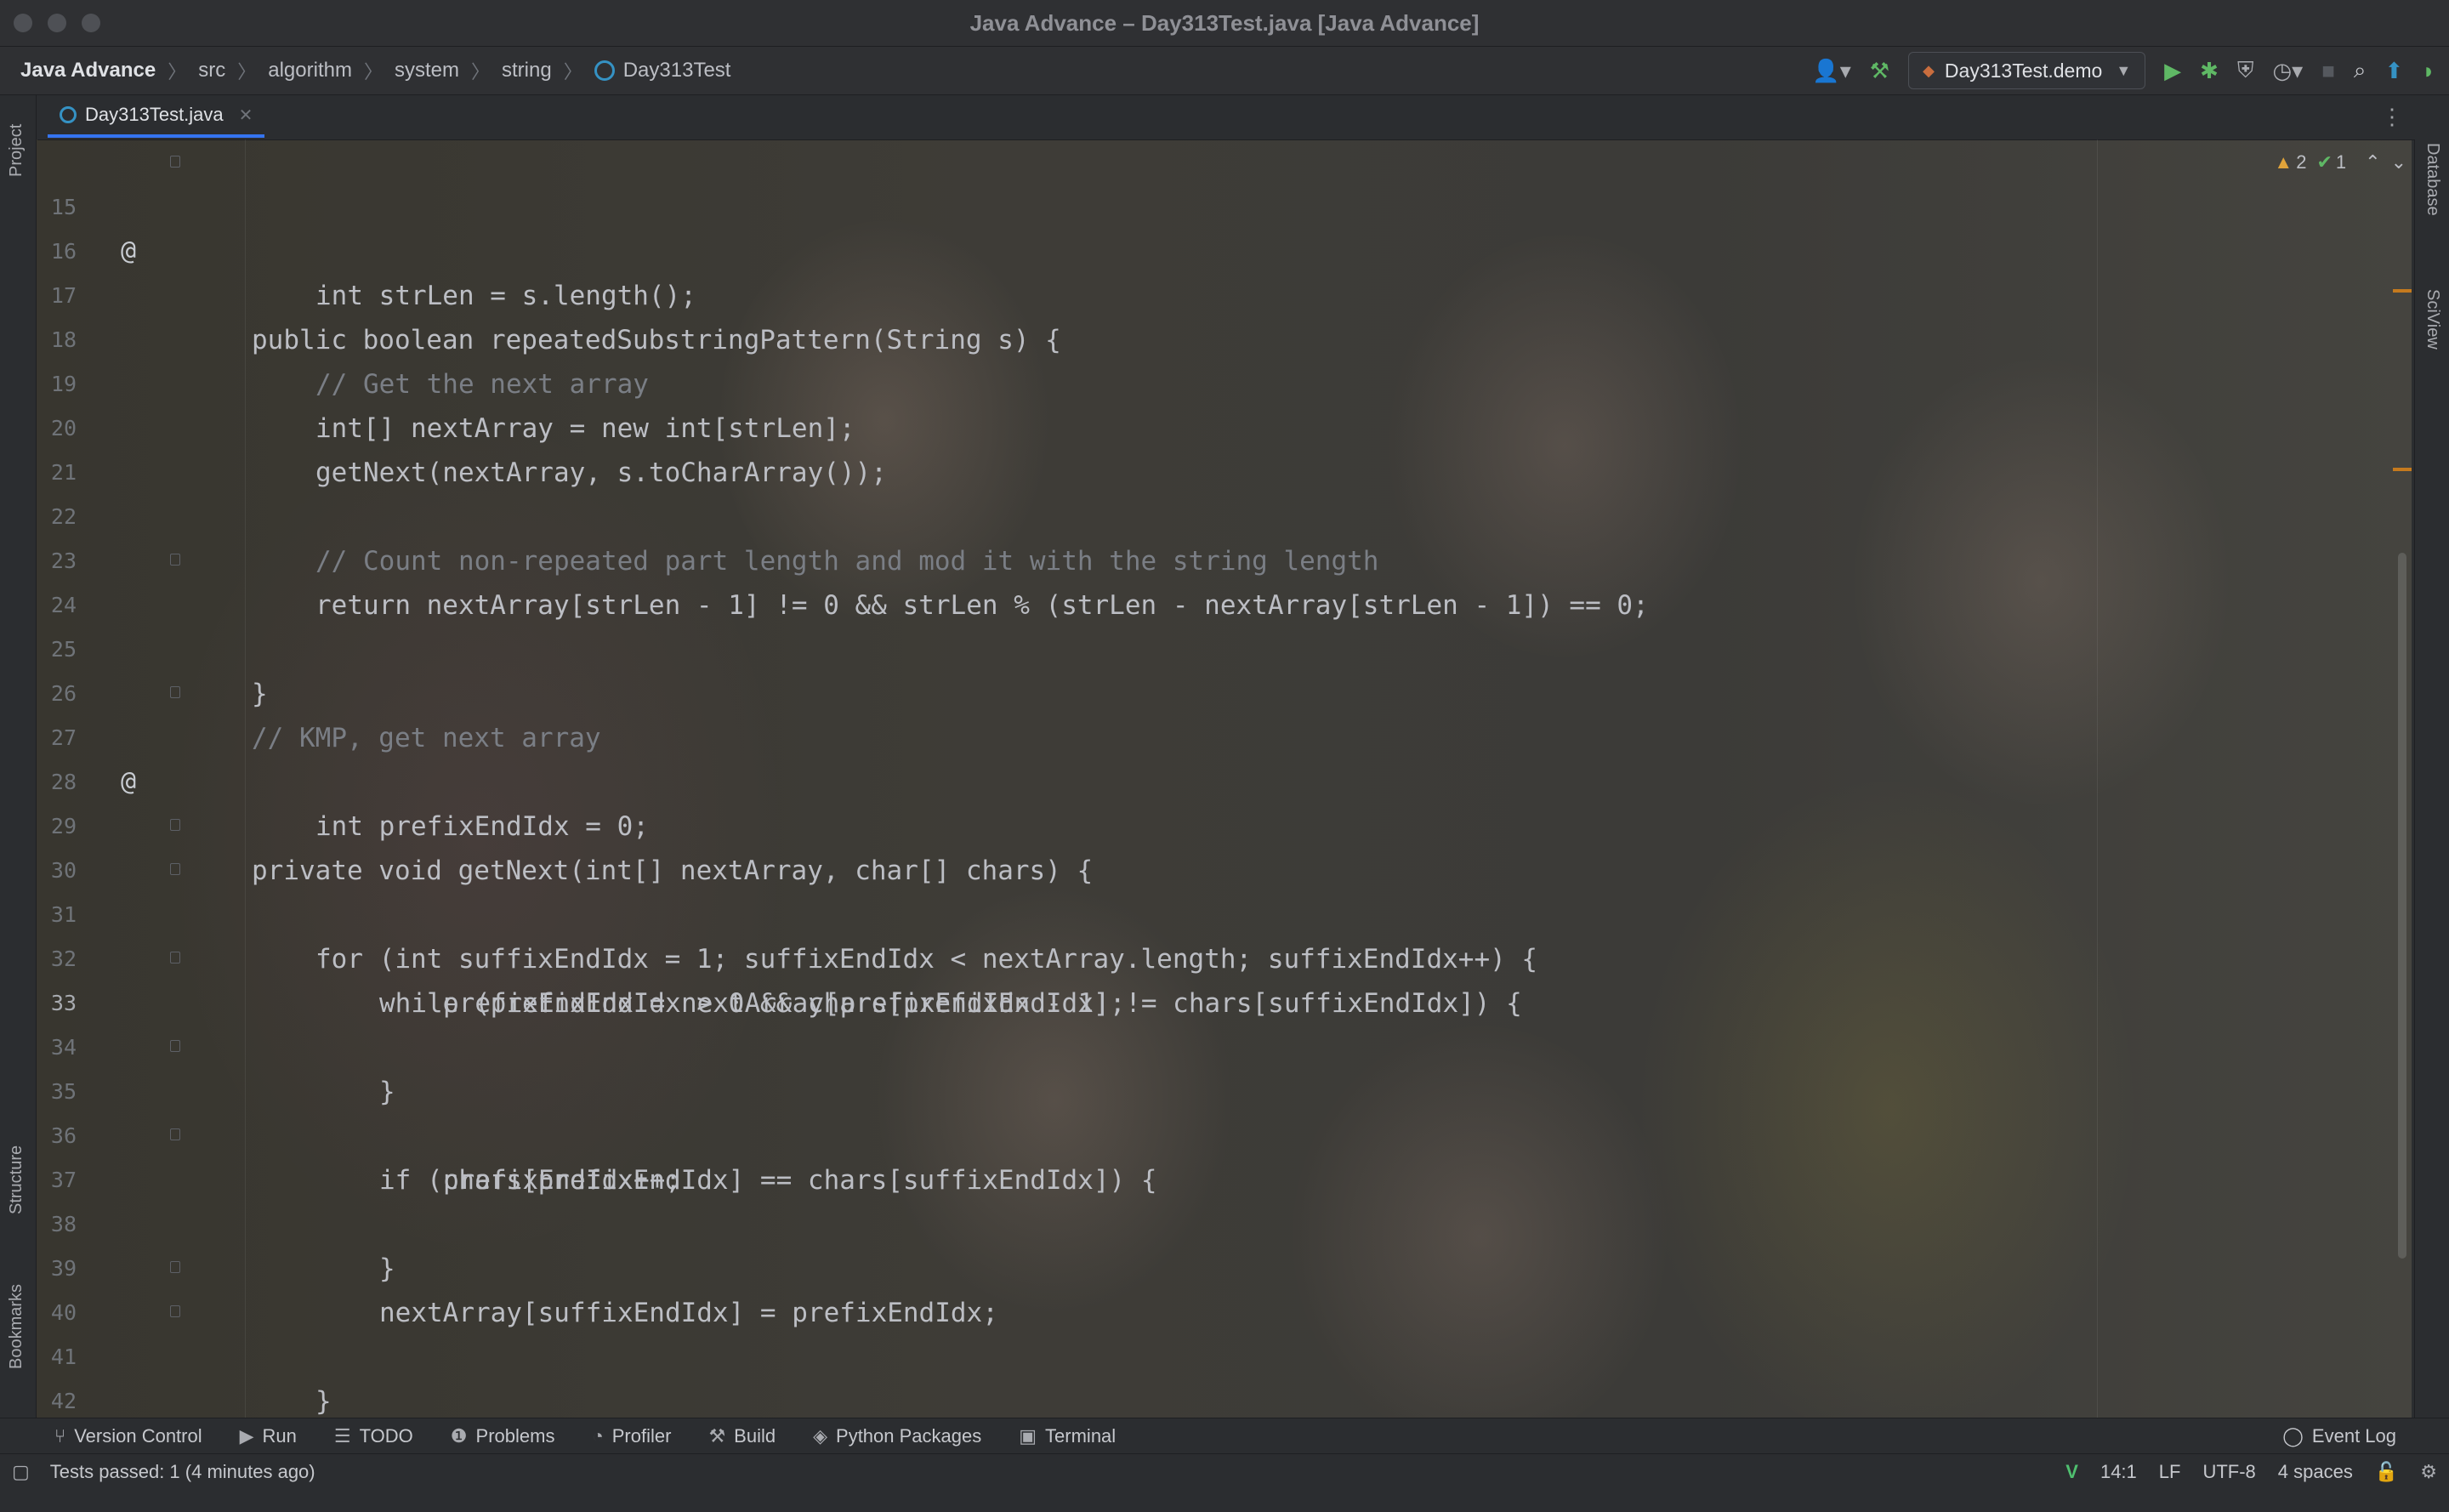 Image resolution: width=2449 pixels, height=1512 pixels. What do you see at coordinates (1206, 1398) in the screenshot?
I see `code-line: 42 }` at bounding box center [1206, 1398].